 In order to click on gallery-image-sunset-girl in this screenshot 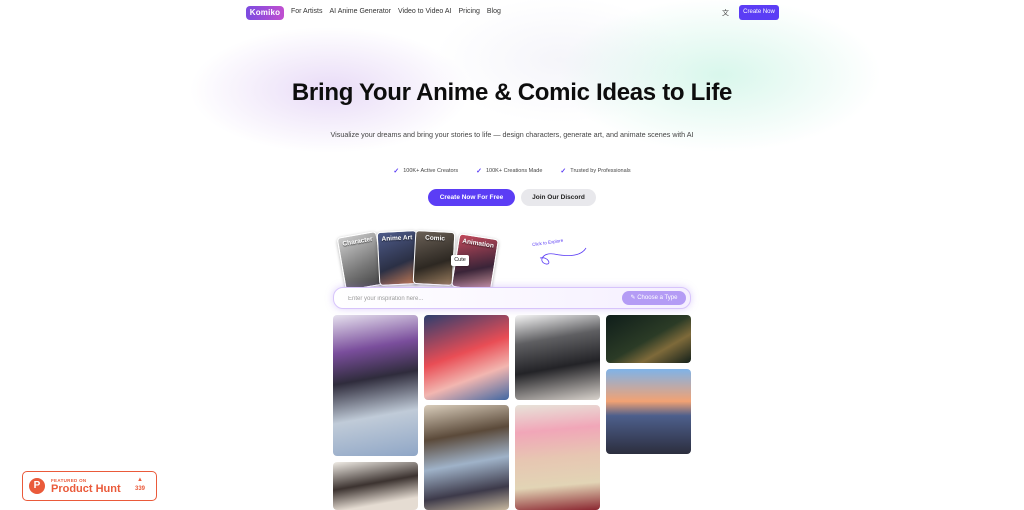, I will do `click(648, 411)`.